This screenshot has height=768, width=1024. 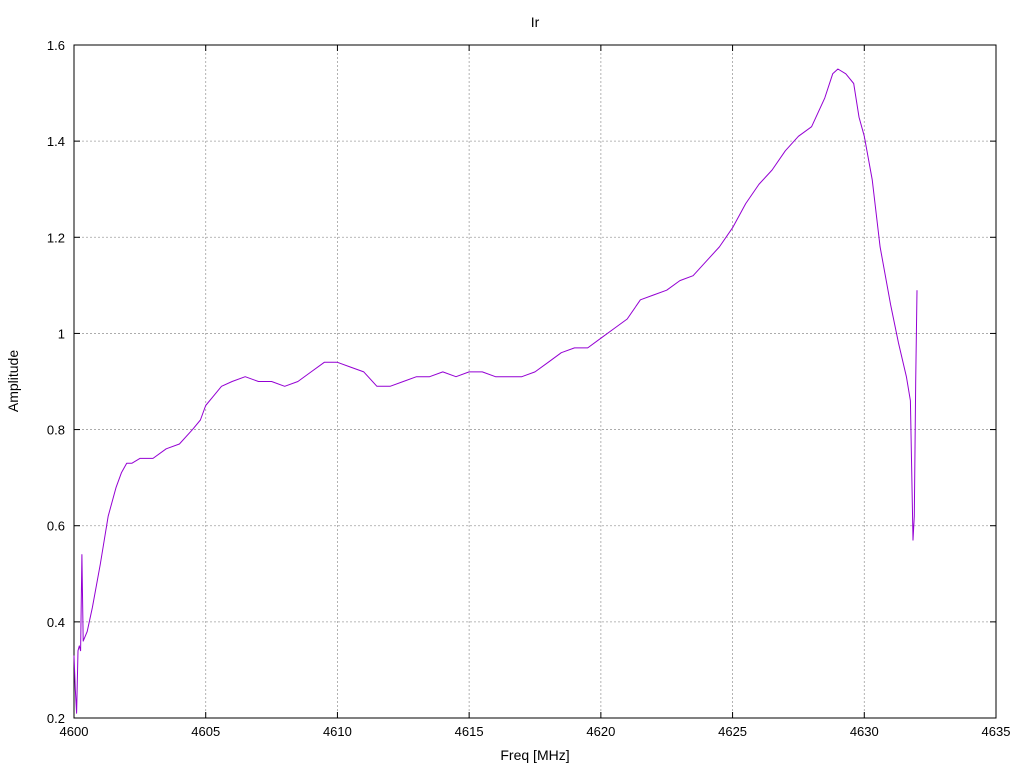 I want to click on y-tick-label: 1.2, so click(x=56, y=237).